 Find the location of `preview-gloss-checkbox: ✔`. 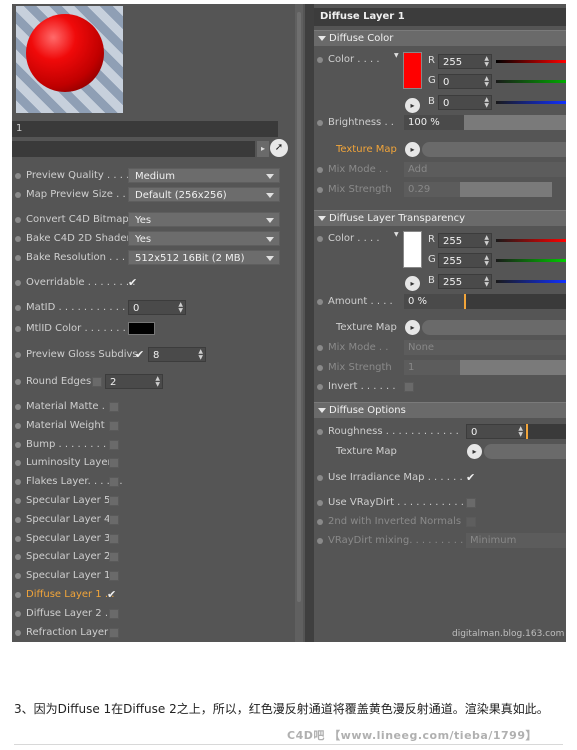

preview-gloss-checkbox: ✔ is located at coordinates (140, 354).